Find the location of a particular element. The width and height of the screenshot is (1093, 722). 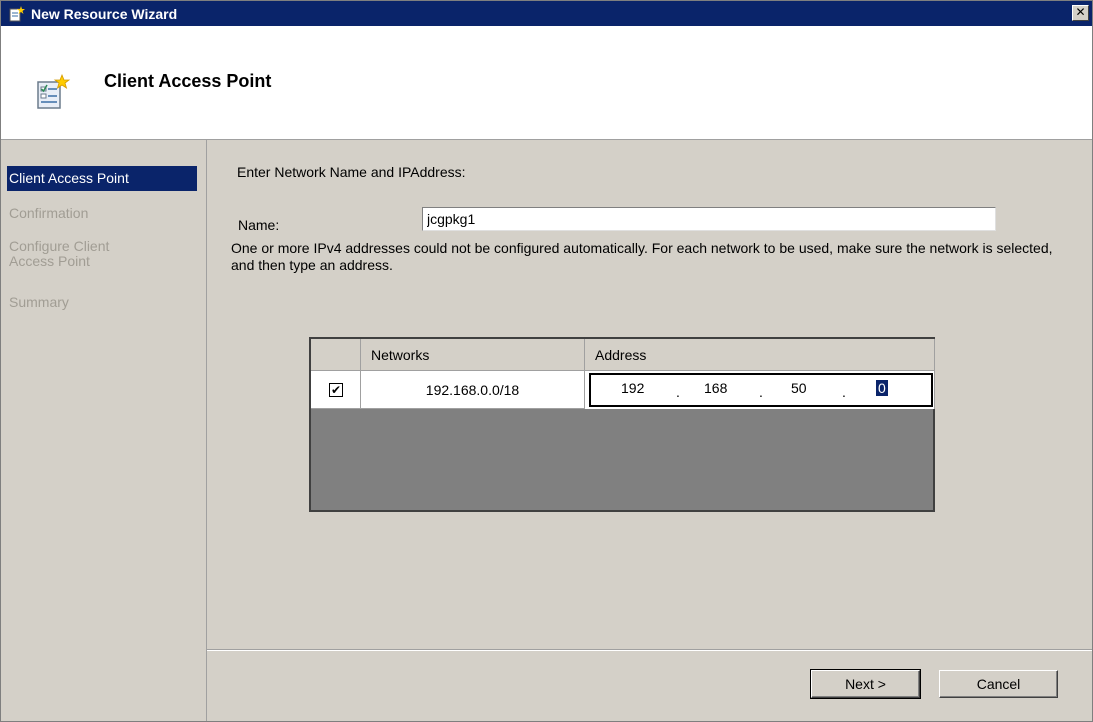

check-icon: ✔ is located at coordinates (336, 389).